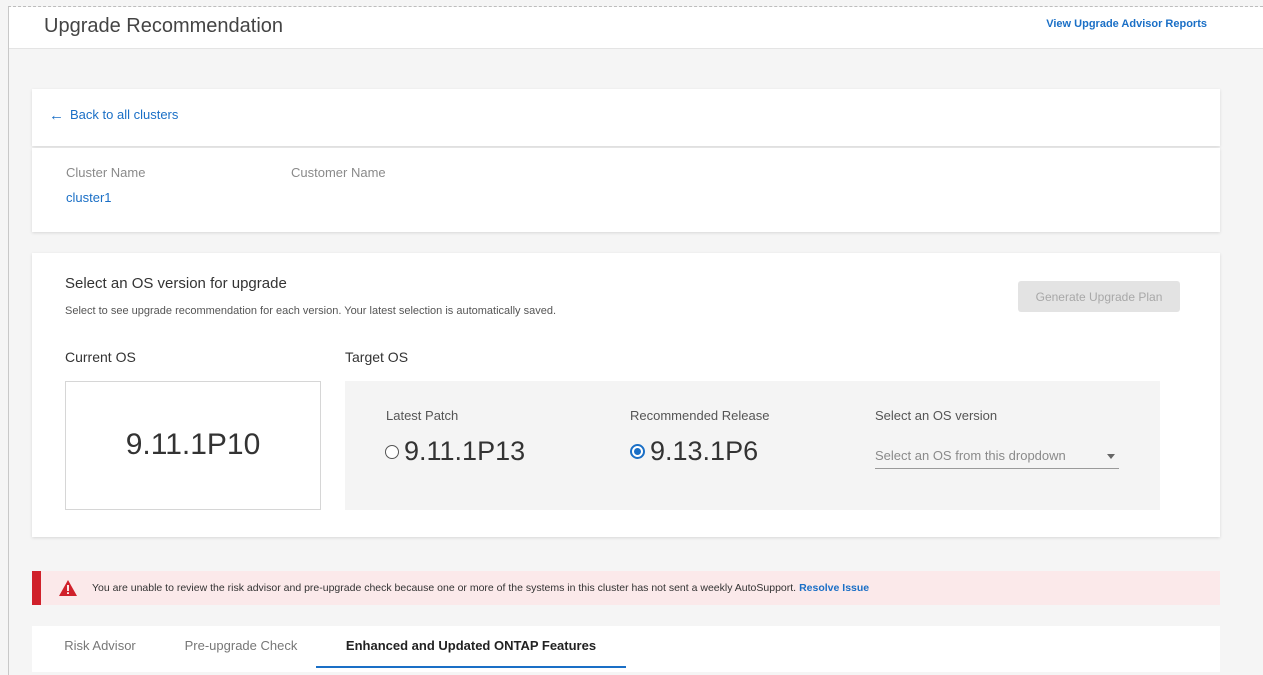  I want to click on recommended-release-radio: 9.13.1P6, so click(694, 451).